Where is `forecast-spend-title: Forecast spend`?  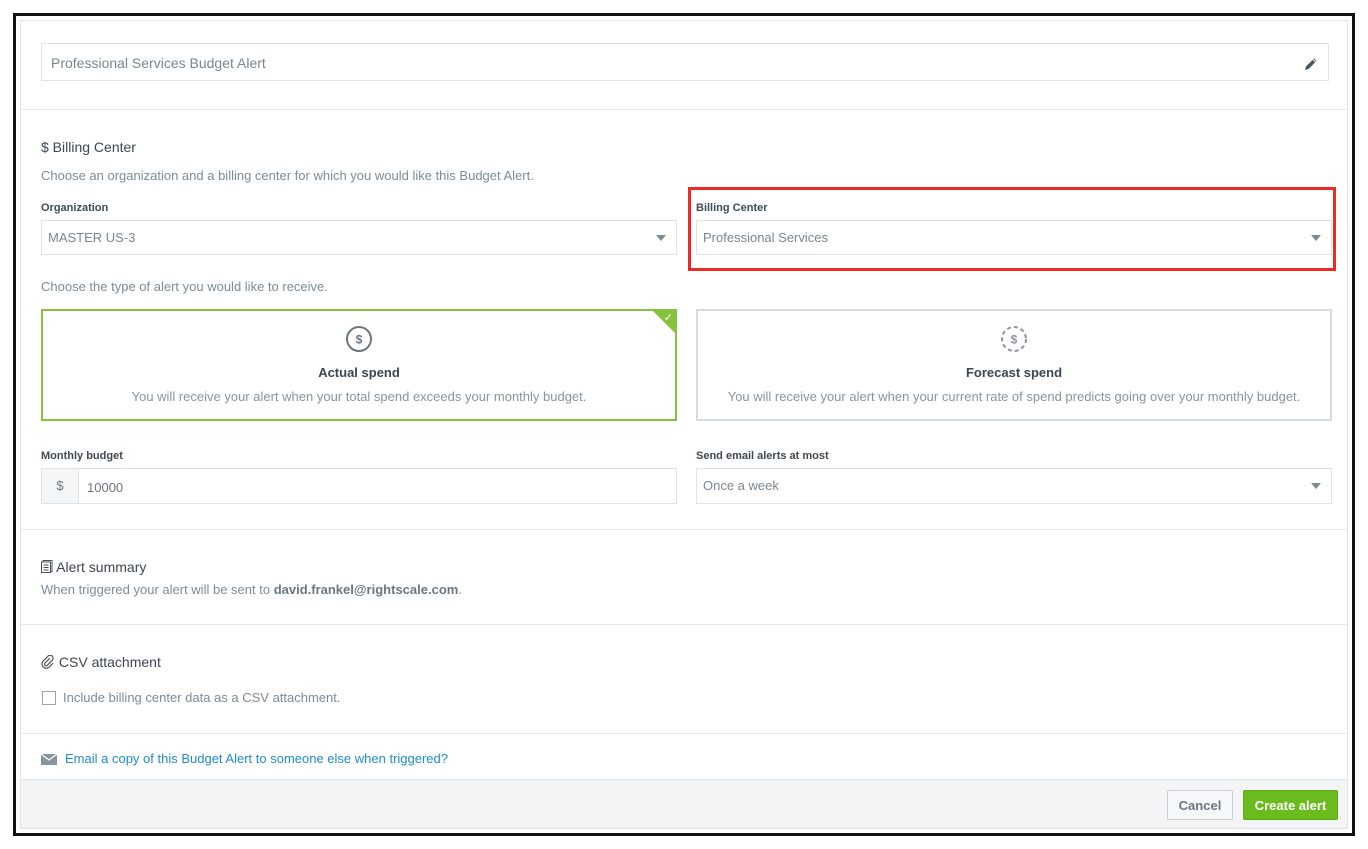
forecast-spend-title: Forecast spend is located at coordinates (1014, 372).